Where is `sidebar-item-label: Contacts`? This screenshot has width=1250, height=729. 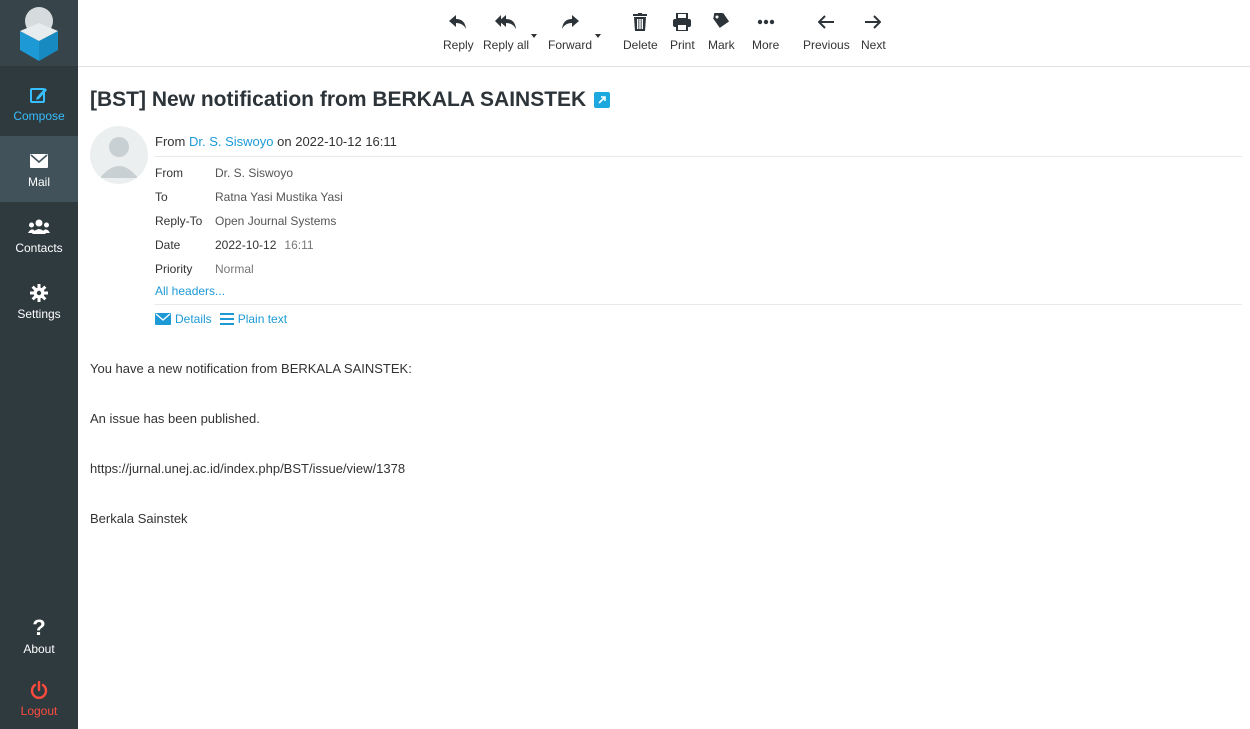 sidebar-item-label: Contacts is located at coordinates (39, 247).